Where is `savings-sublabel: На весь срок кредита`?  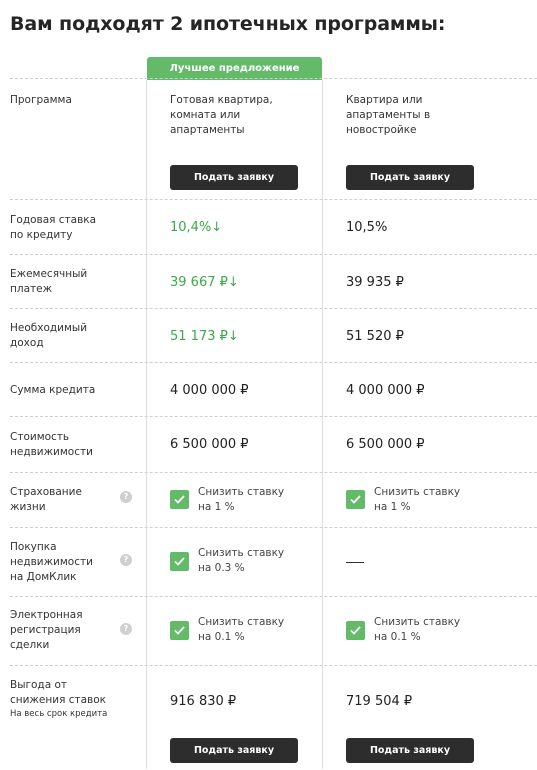 savings-sublabel: На весь срок кредита is located at coordinates (59, 714).